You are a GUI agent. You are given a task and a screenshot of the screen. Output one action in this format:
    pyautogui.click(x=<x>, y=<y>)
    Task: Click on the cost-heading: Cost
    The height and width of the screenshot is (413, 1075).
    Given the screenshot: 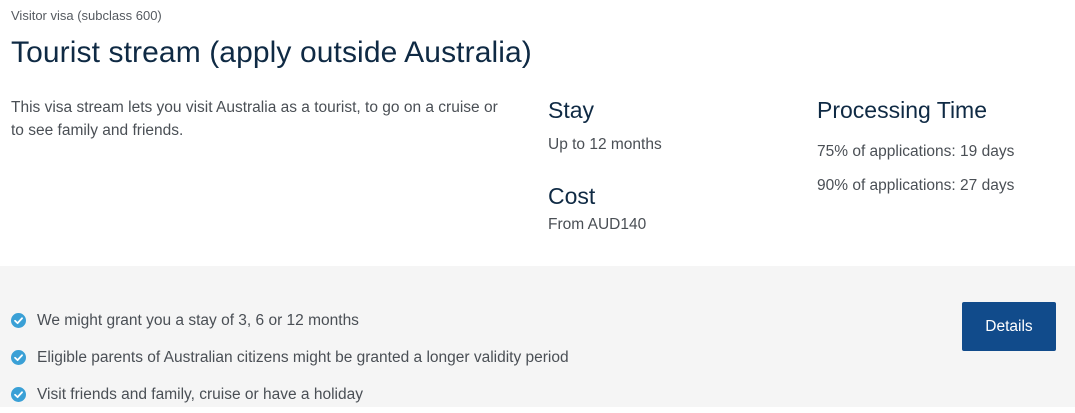 What is the action you would take?
    pyautogui.click(x=572, y=196)
    